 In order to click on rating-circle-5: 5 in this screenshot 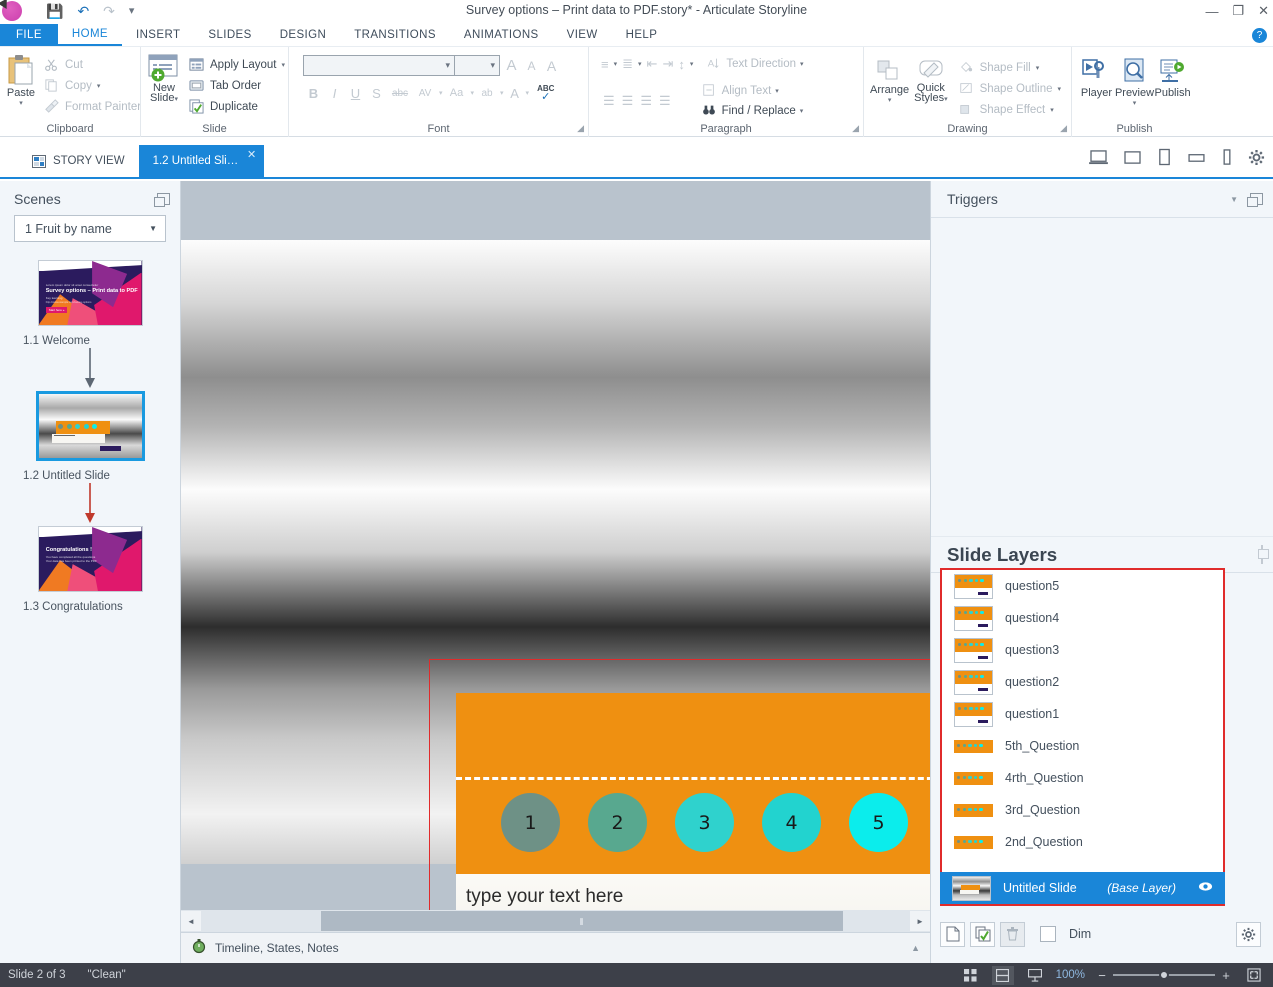, I will do `click(878, 822)`.